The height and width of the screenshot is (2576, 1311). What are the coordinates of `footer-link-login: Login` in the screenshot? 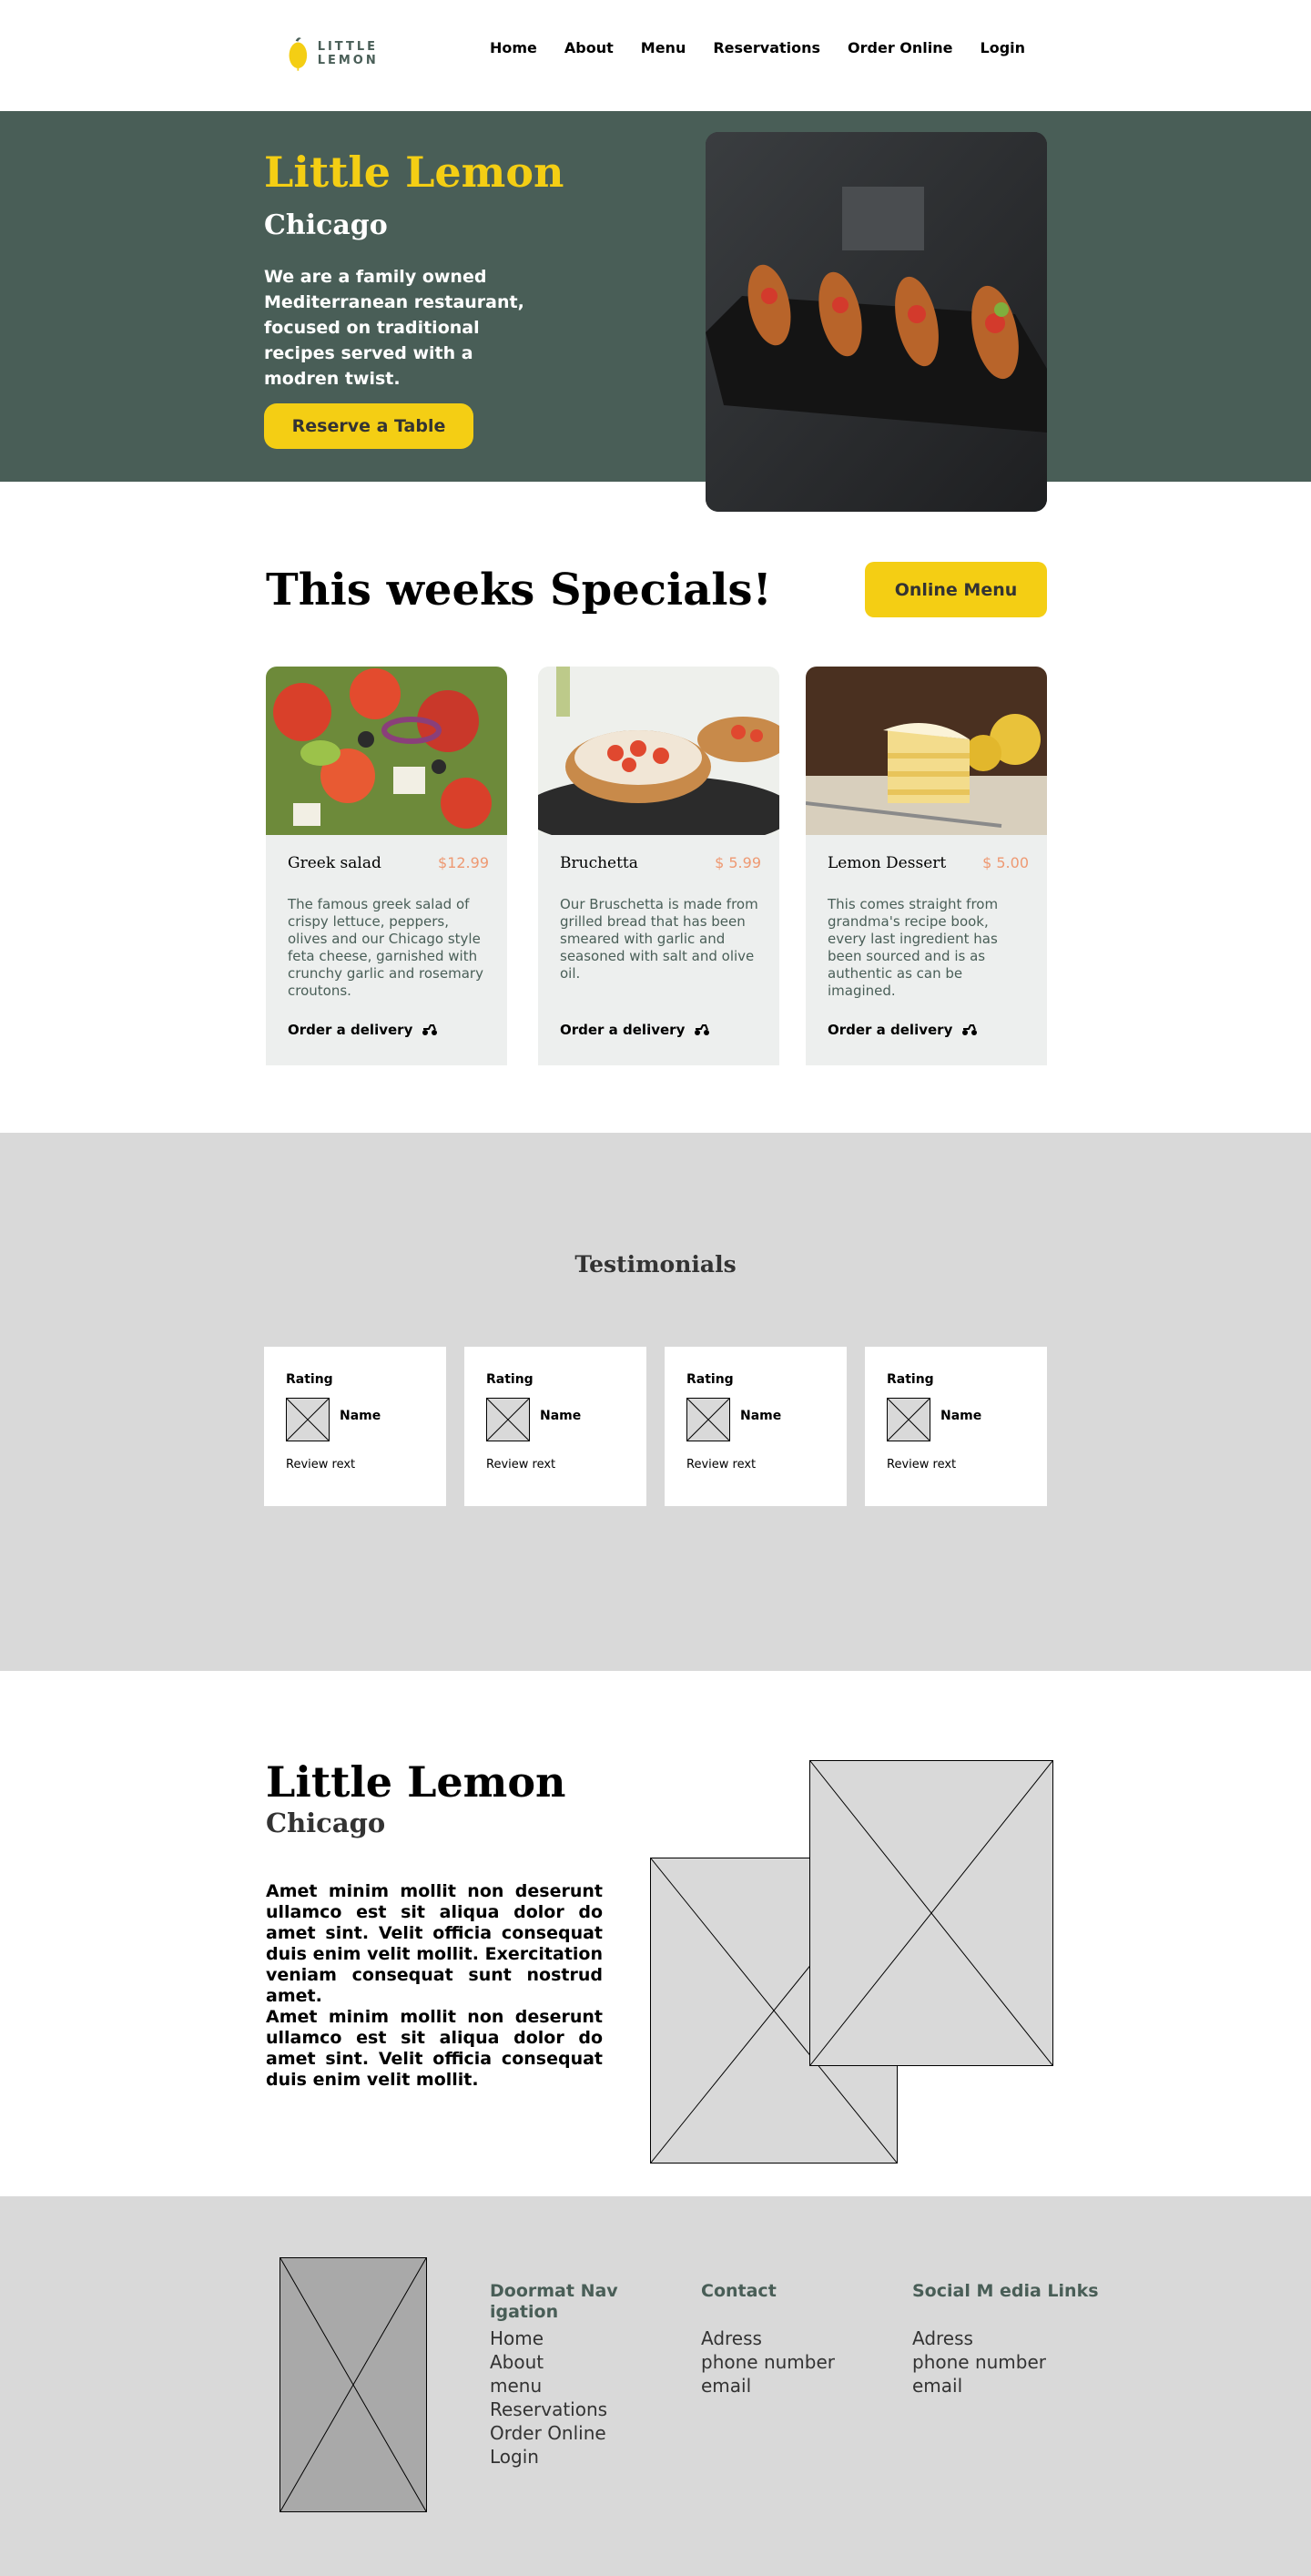 It's located at (558, 2457).